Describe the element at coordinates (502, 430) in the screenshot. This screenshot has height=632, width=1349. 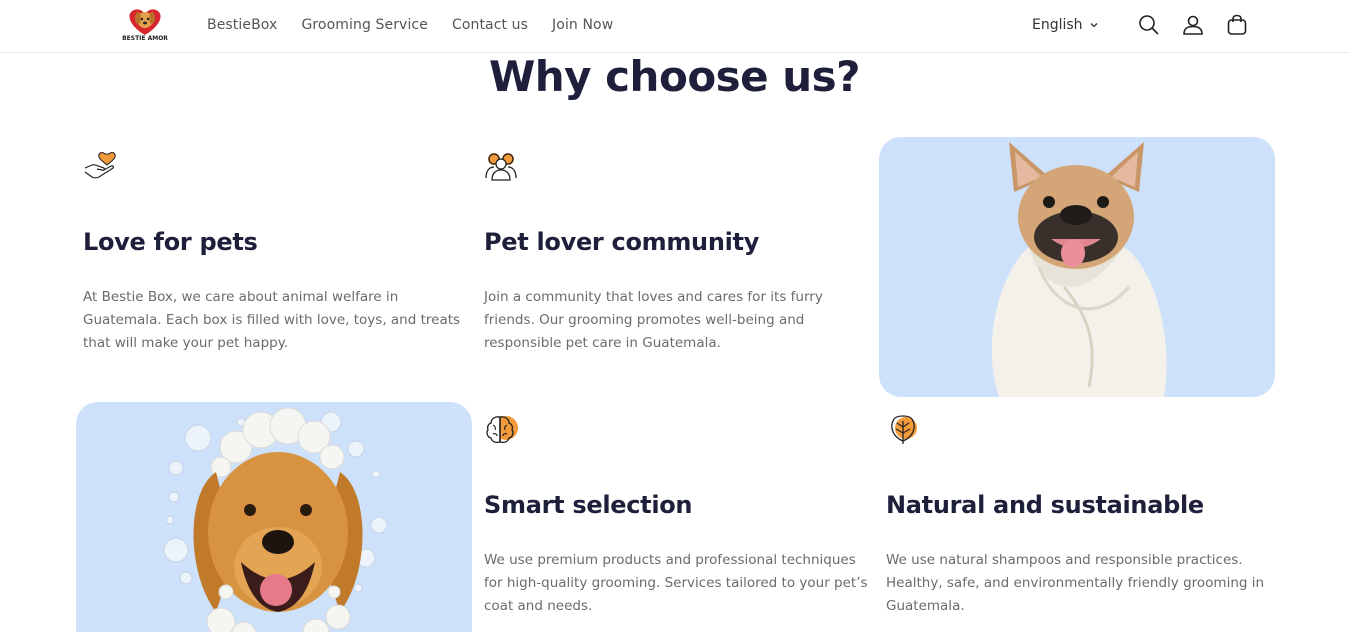
I see `brain-icon` at that location.